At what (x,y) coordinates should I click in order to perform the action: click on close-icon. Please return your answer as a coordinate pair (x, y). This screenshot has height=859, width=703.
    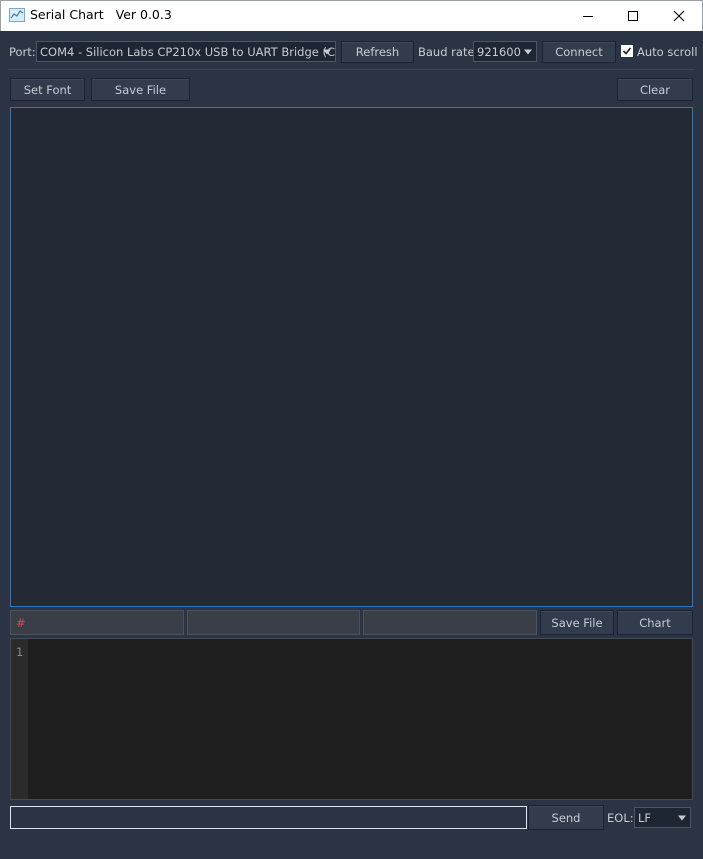
    Looking at the image, I should click on (679, 15).